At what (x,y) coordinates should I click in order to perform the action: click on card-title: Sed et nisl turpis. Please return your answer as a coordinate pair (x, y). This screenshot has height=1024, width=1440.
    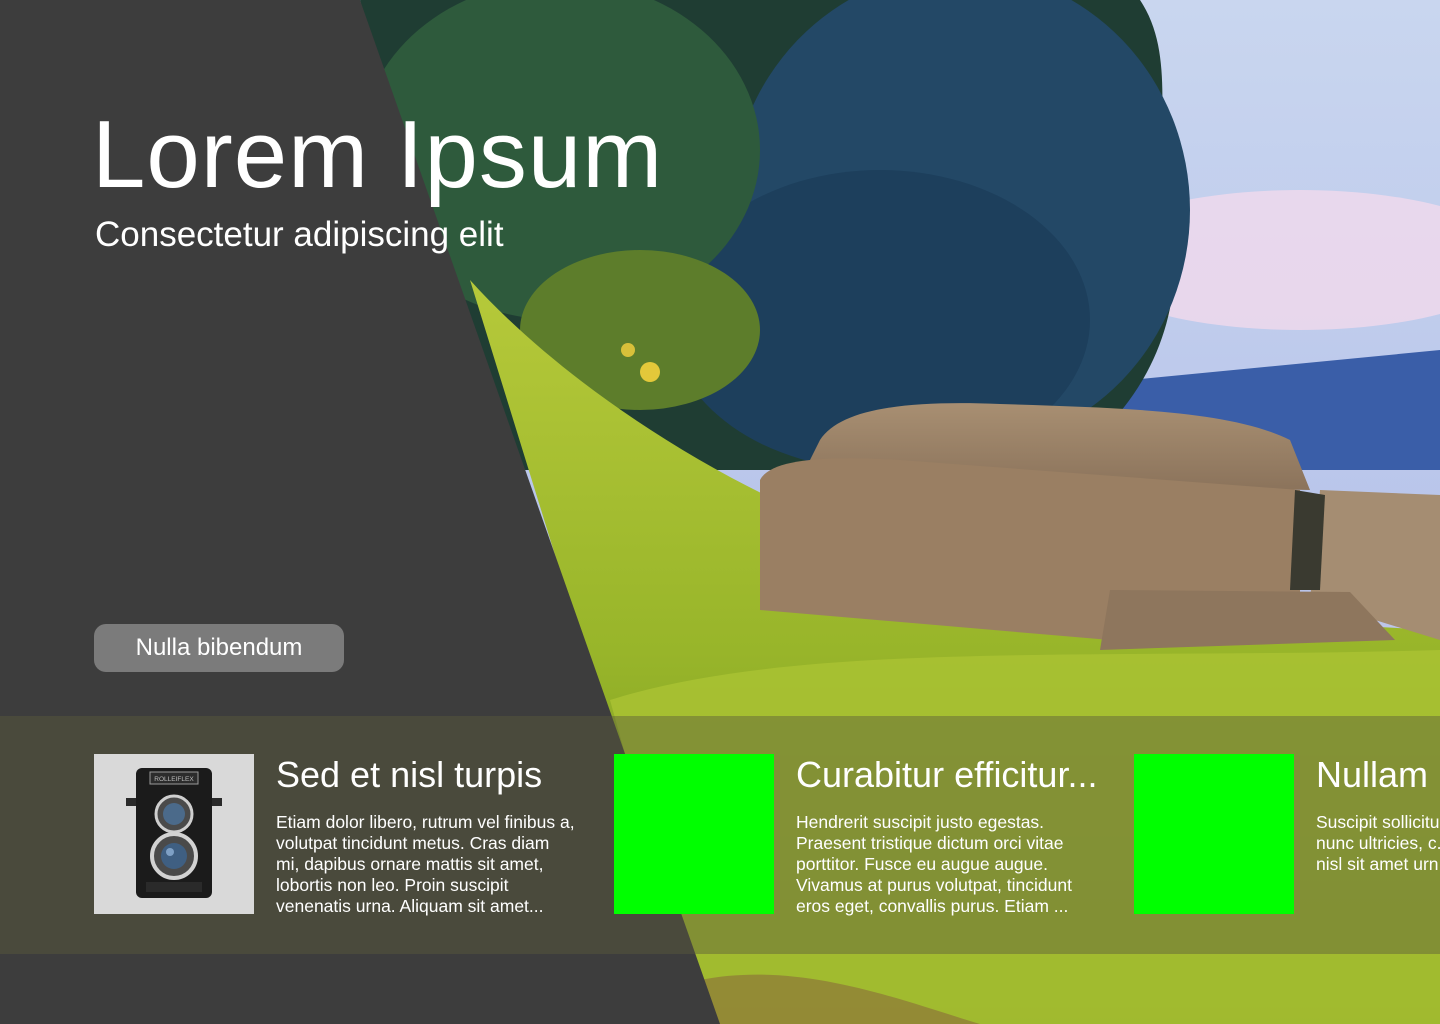
    Looking at the image, I should click on (409, 774).